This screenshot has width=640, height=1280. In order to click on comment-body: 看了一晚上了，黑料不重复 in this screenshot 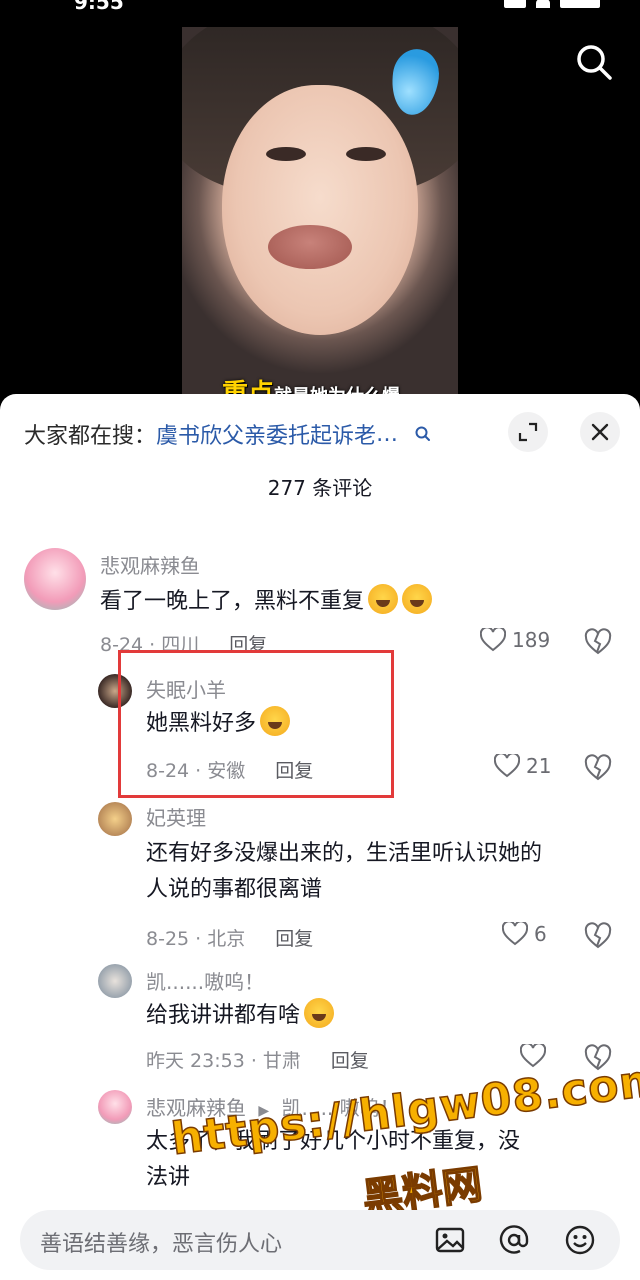, I will do `click(232, 601)`.